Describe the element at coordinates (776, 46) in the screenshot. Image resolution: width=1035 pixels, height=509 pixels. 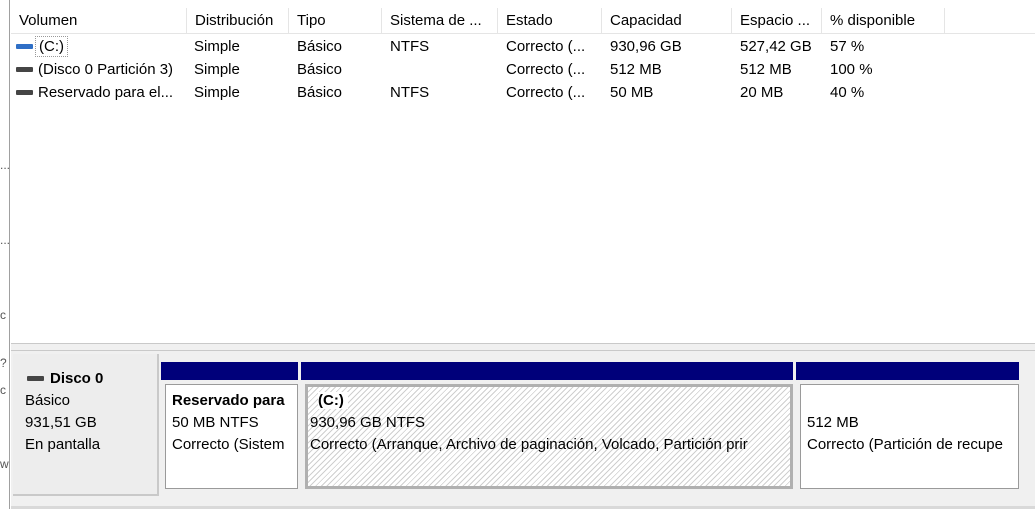
I see `cell-free-space: 527,42 GB` at that location.